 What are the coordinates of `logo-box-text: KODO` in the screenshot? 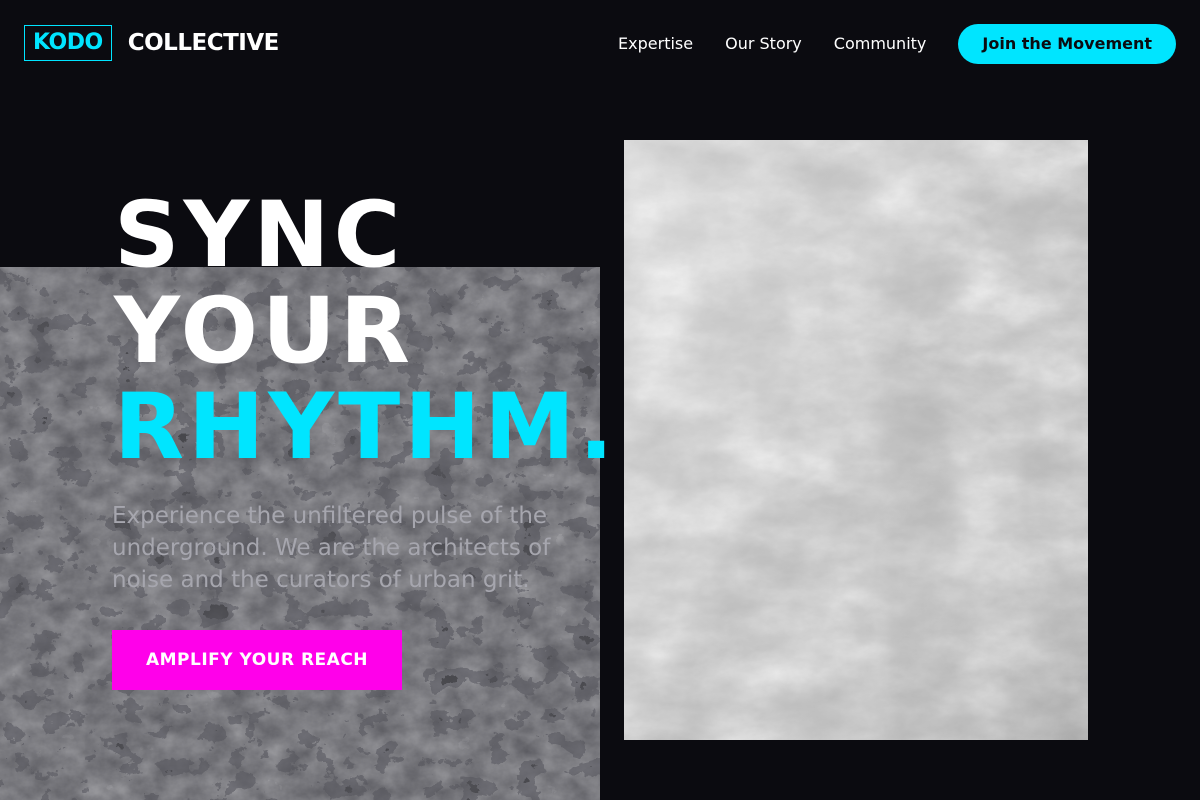 It's located at (68, 43).